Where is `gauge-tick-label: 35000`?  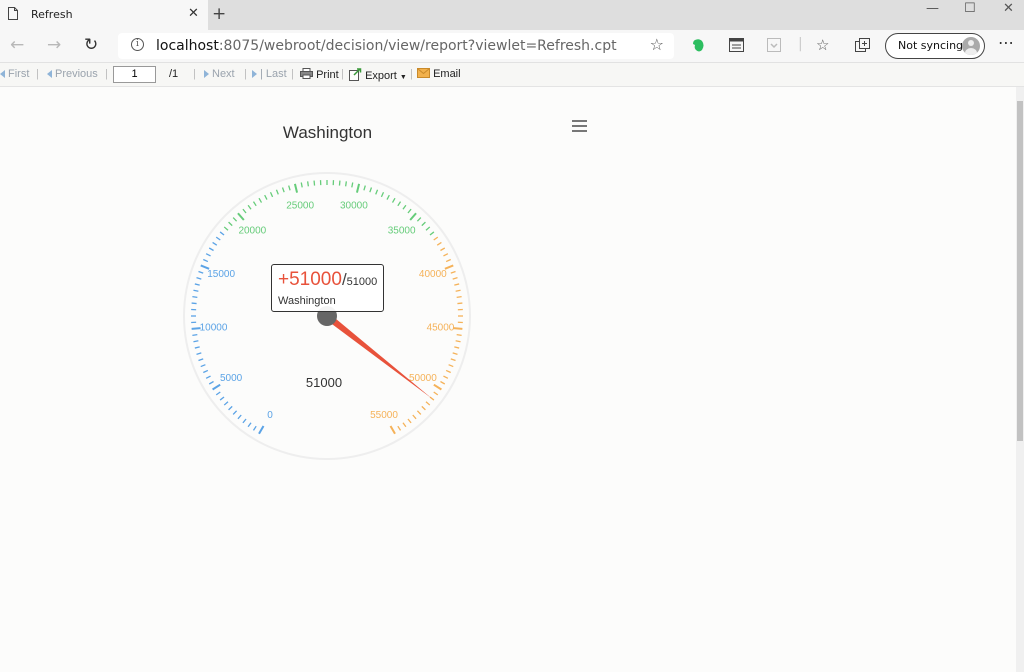
gauge-tick-label: 35000 is located at coordinates (402, 230).